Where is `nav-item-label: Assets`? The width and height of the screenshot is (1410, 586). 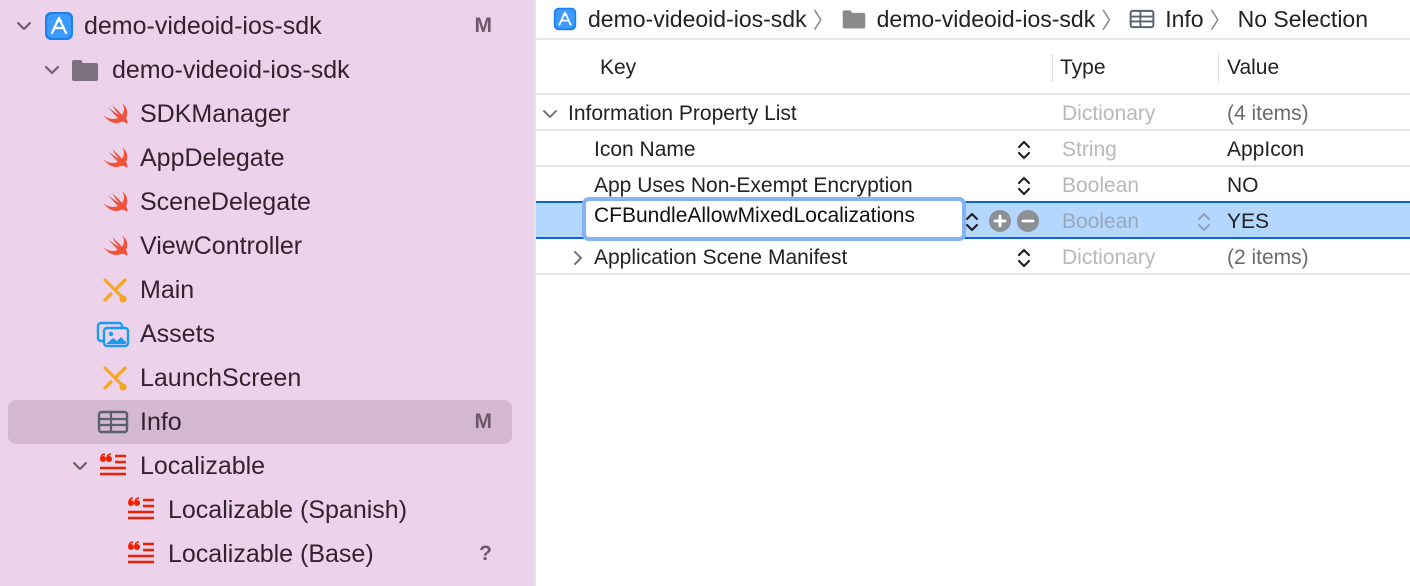 nav-item-label: Assets is located at coordinates (178, 333).